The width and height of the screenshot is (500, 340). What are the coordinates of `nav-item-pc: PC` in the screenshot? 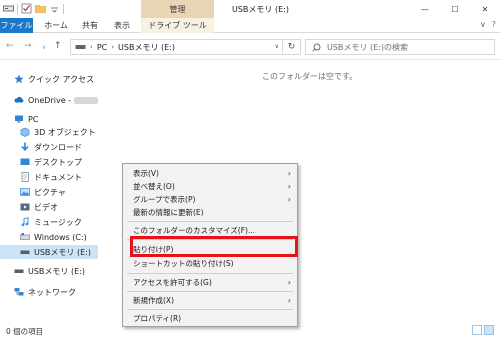 It's located at (49, 119).